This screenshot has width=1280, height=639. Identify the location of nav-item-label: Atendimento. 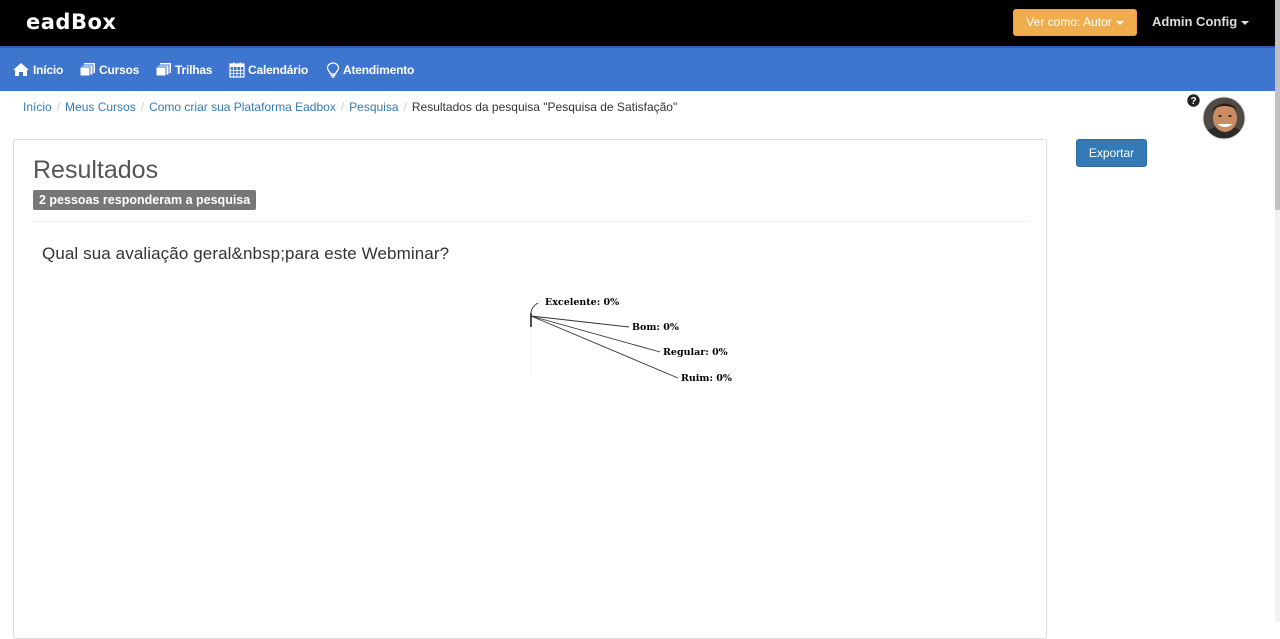
(379, 69).